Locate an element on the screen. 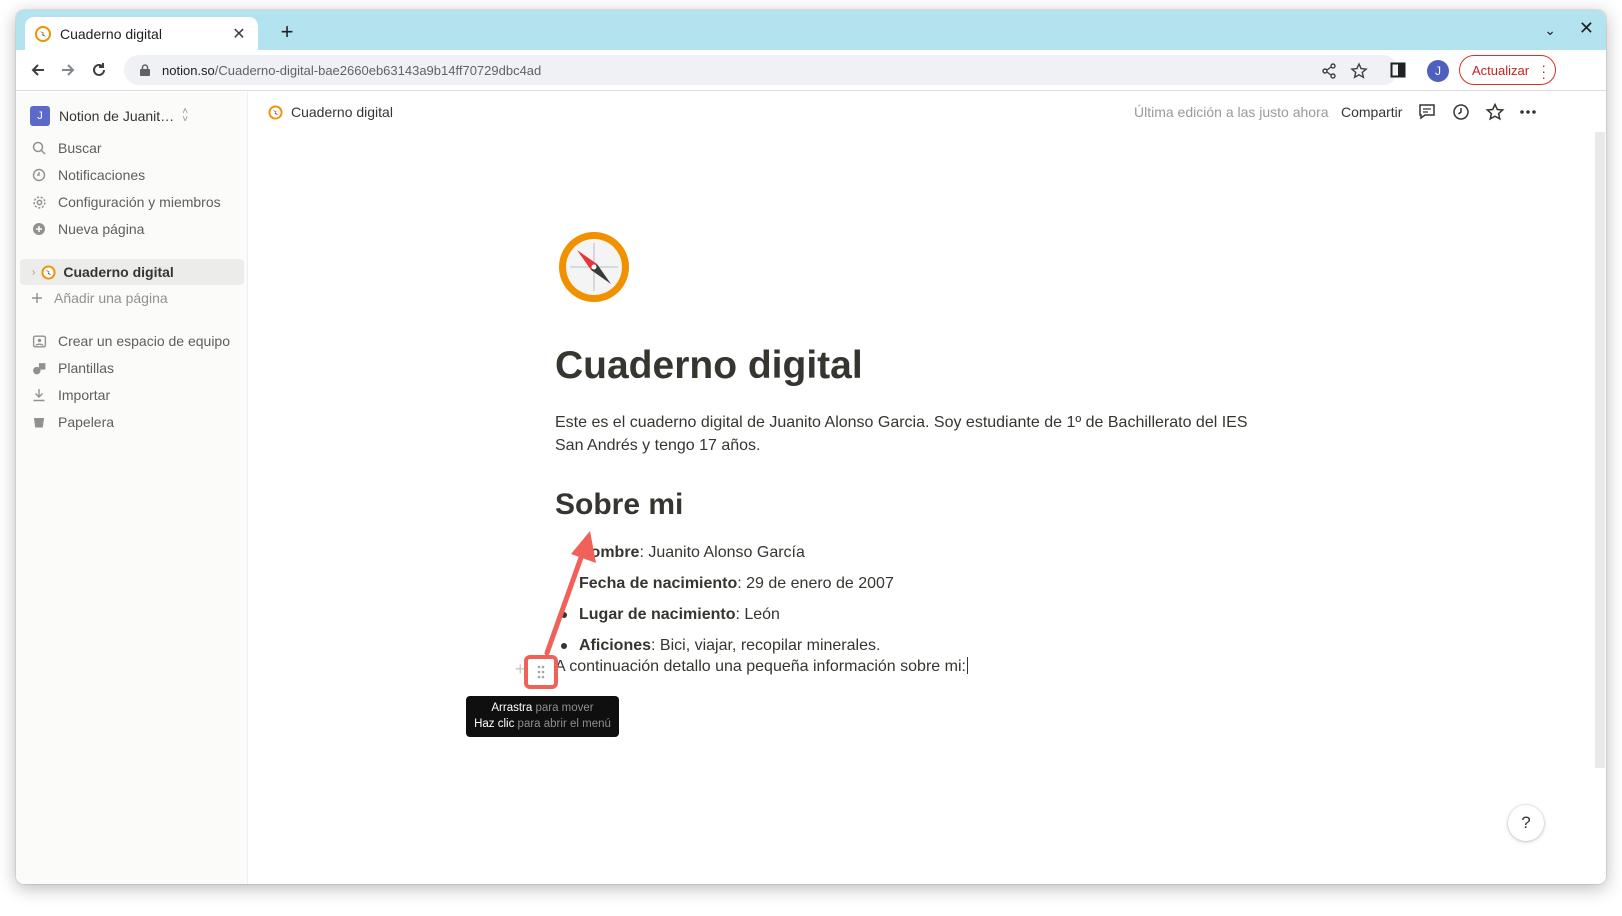 This screenshot has height=916, width=1622. sidebar-page-cuaderno: › Cuaderno digital is located at coordinates (132, 272).